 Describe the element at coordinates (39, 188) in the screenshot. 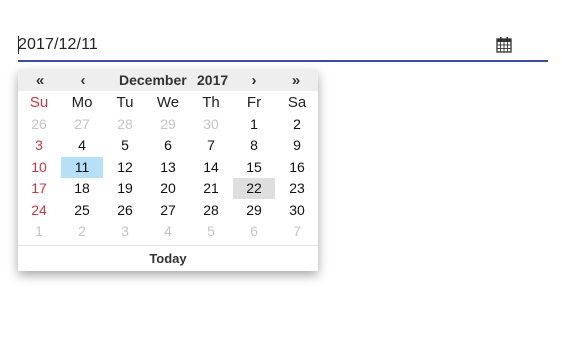

I see `calendar-day: 17` at that location.